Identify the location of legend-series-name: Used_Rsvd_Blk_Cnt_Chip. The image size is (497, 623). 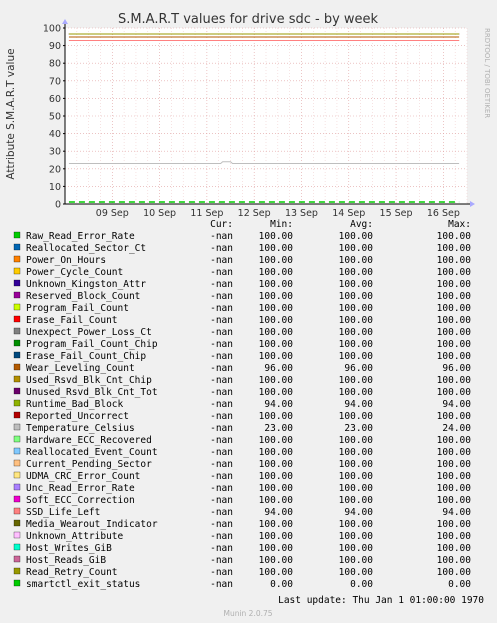
(89, 380).